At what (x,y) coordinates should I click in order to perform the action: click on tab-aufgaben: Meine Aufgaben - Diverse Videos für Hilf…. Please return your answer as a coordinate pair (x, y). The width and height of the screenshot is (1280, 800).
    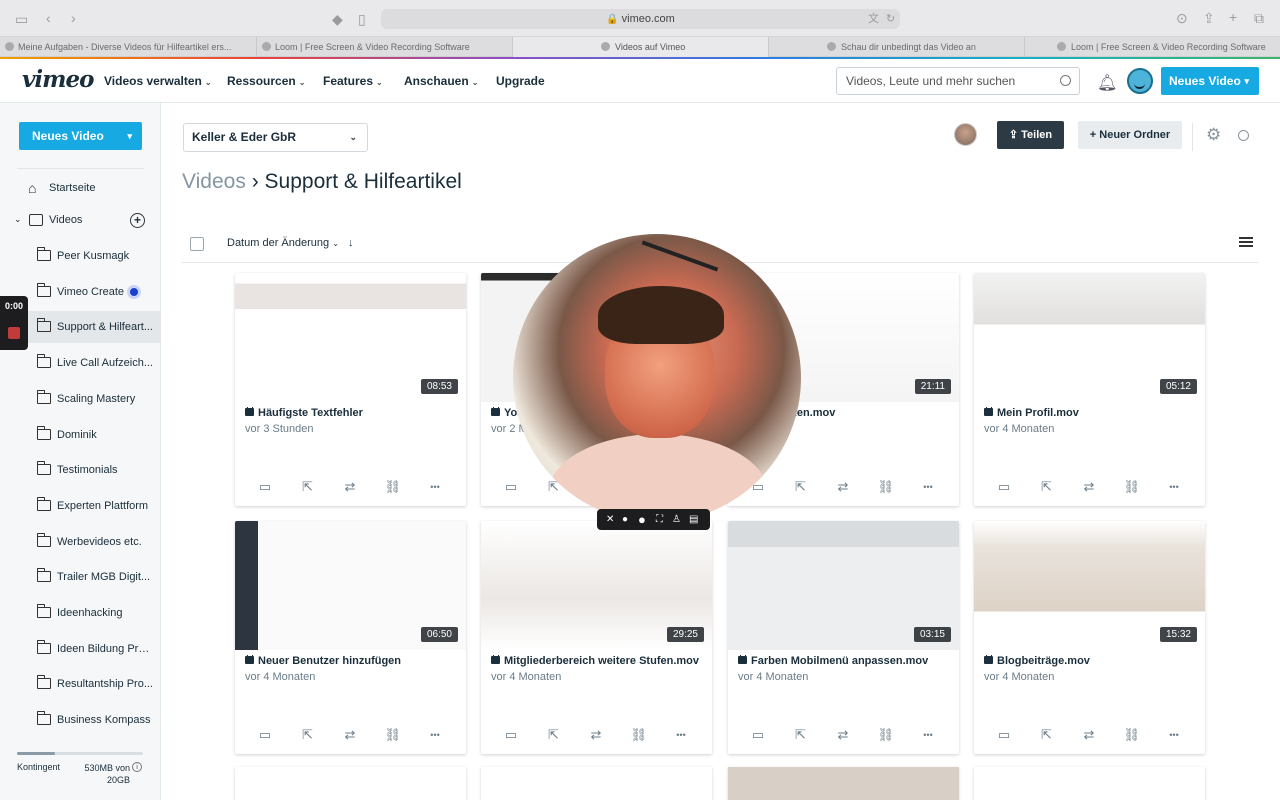
    Looking at the image, I should click on (128, 47).